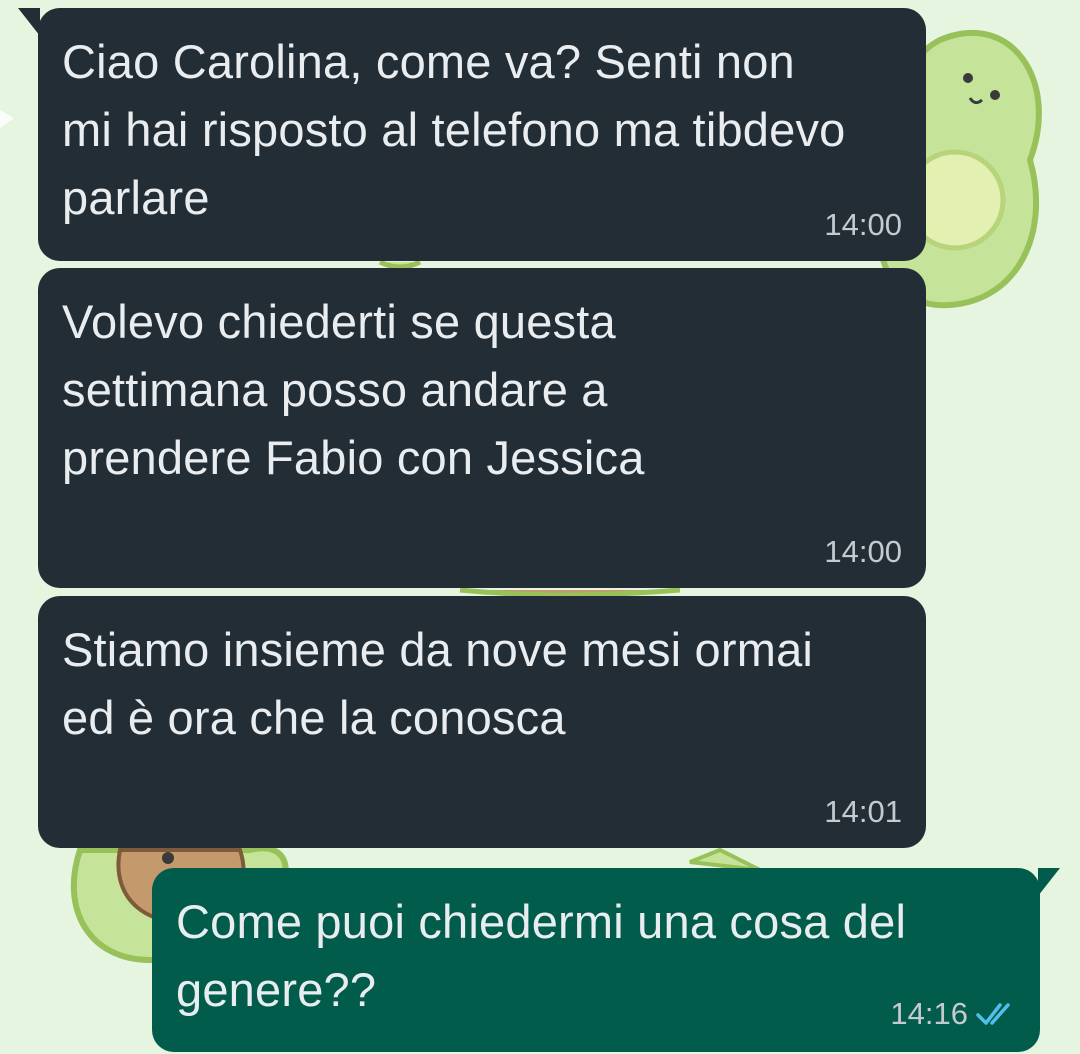 This screenshot has height=1054, width=1080. What do you see at coordinates (863, 811) in the screenshot?
I see `message-time: 14:01` at bounding box center [863, 811].